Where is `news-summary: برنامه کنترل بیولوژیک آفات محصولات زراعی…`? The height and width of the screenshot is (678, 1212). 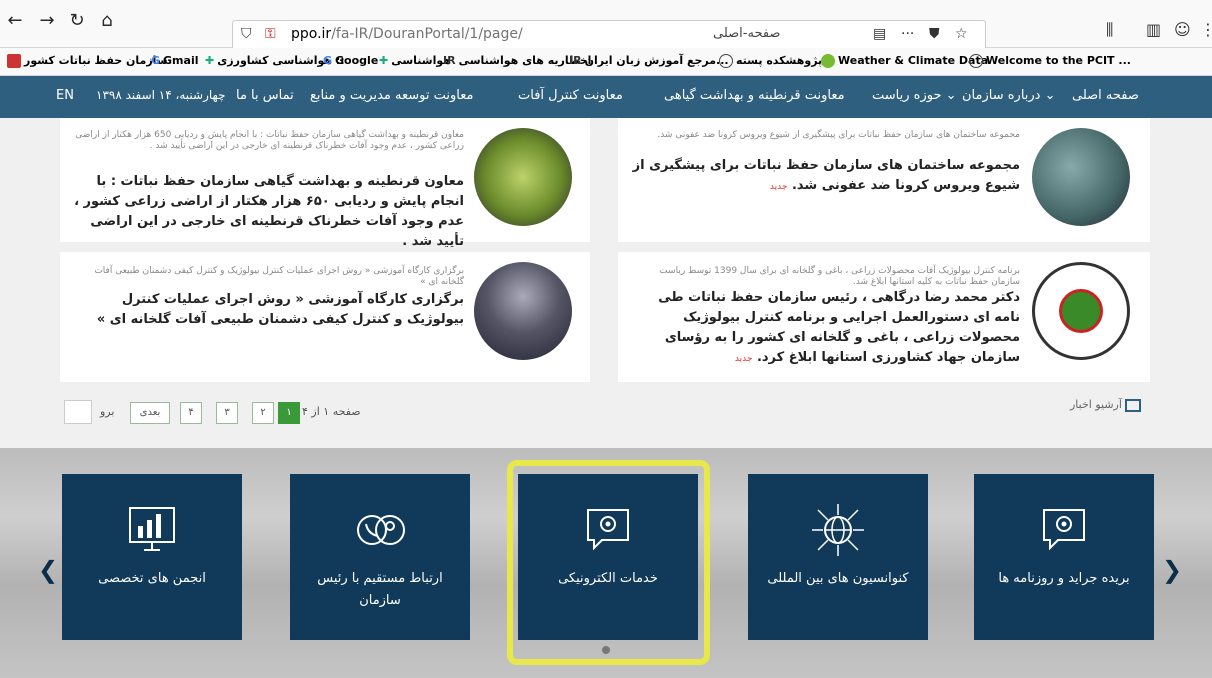
news-summary: برنامه کنترل بیولوژیک آفات محصولات زراعی… is located at coordinates (839, 276).